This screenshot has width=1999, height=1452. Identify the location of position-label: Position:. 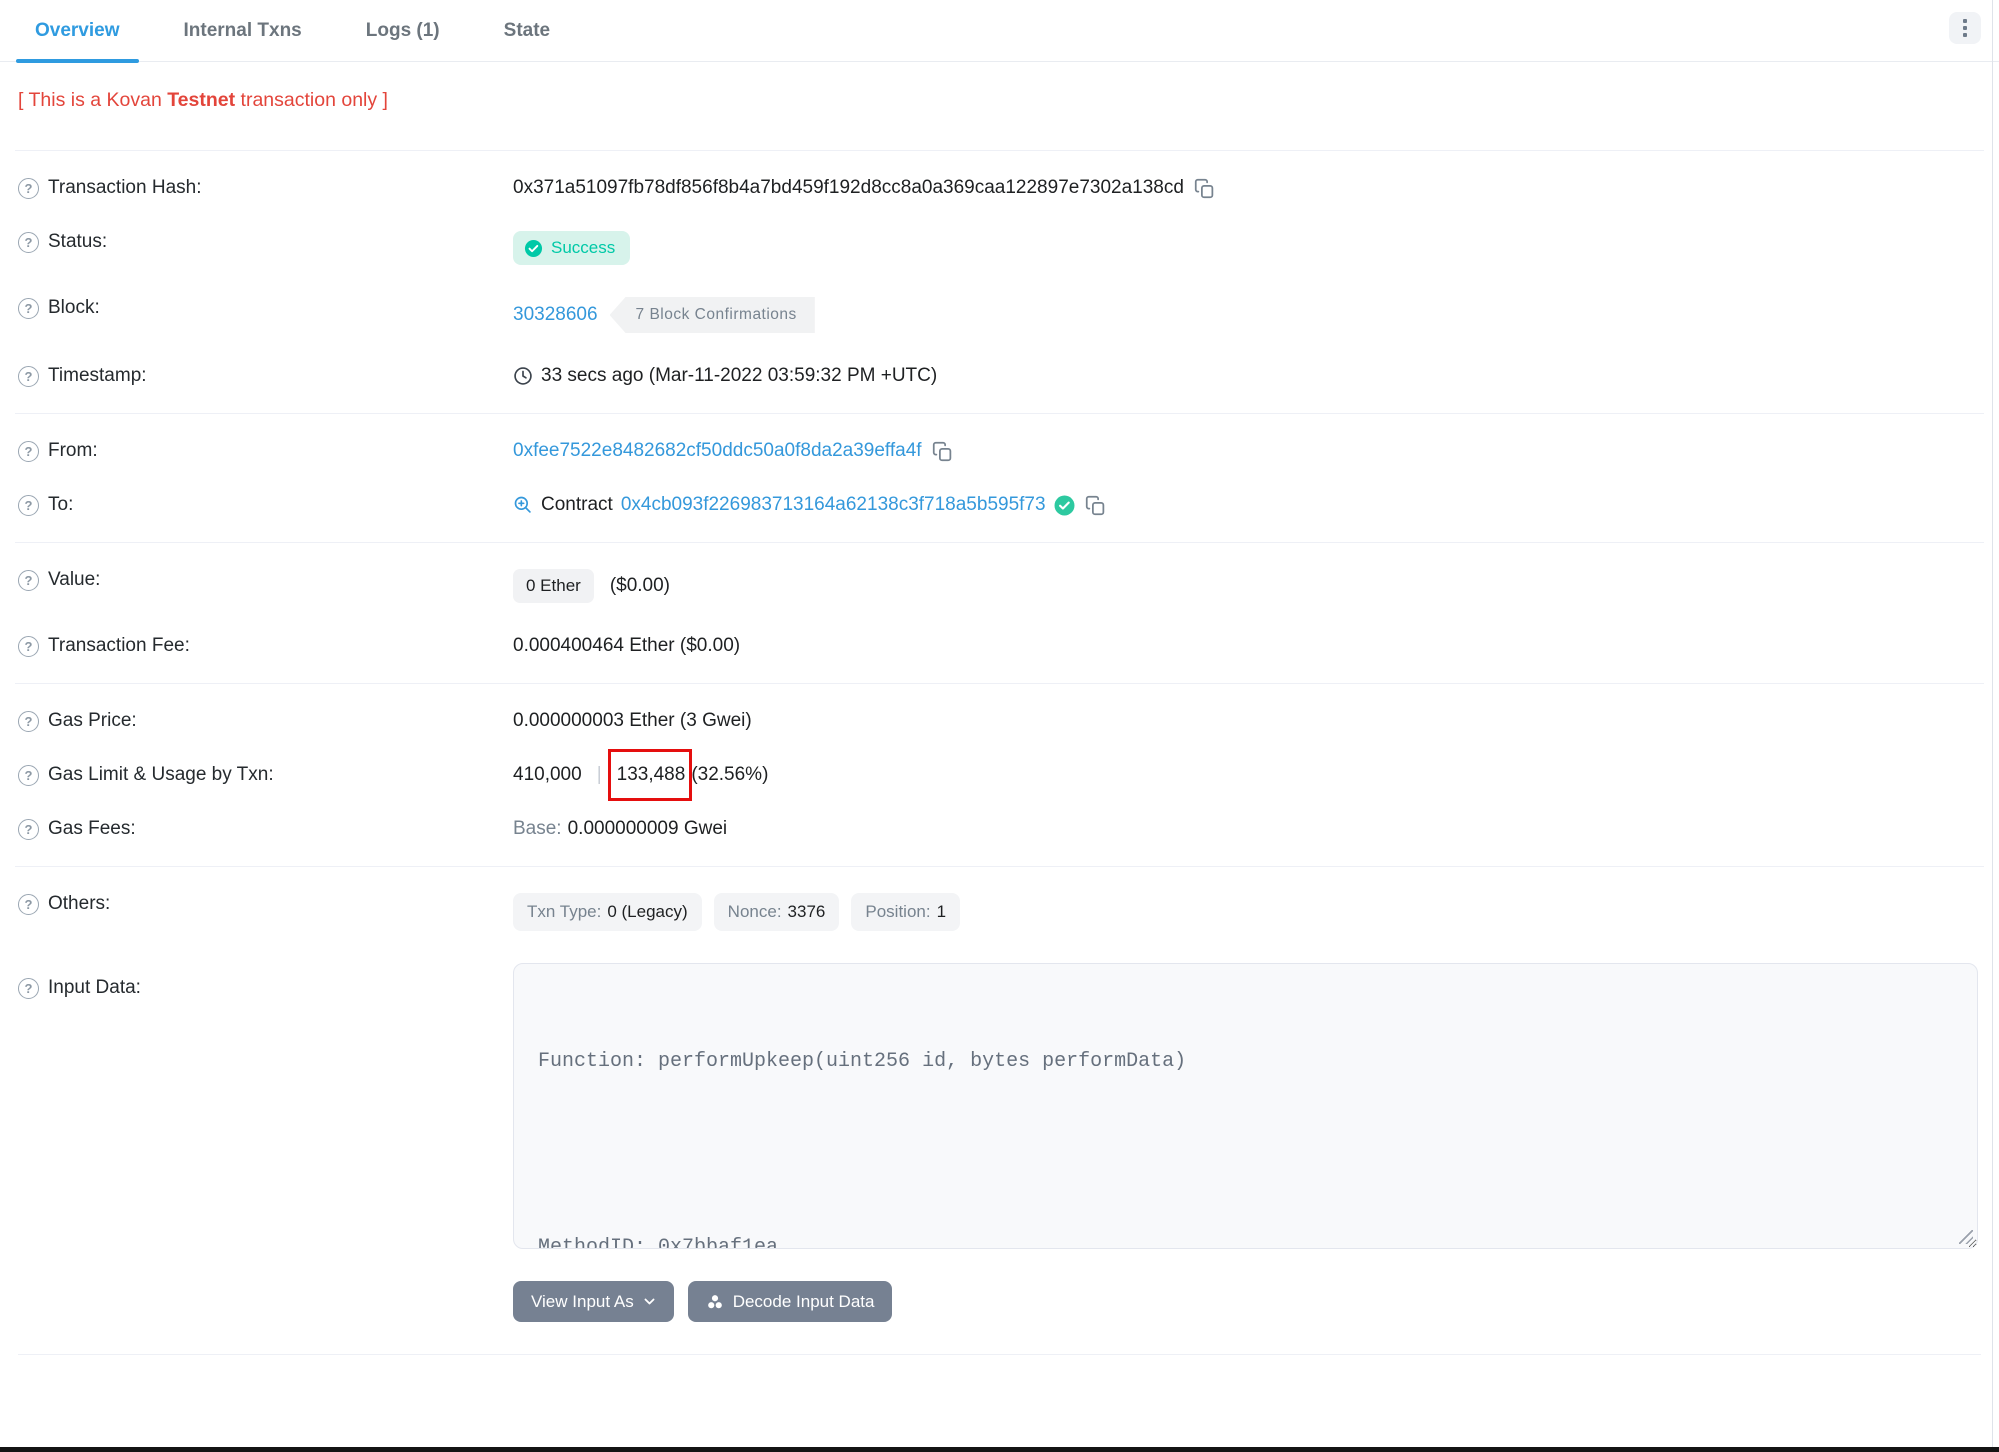
(898, 911).